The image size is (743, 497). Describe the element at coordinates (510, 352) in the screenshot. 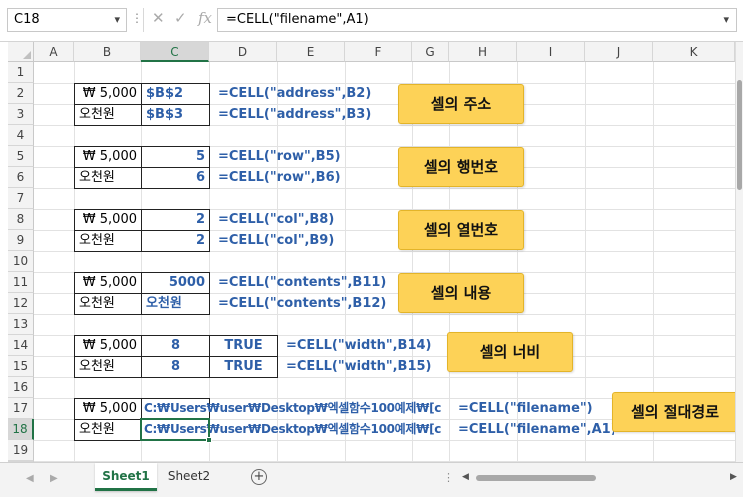

I see `note-width: 셀의 너비` at that location.